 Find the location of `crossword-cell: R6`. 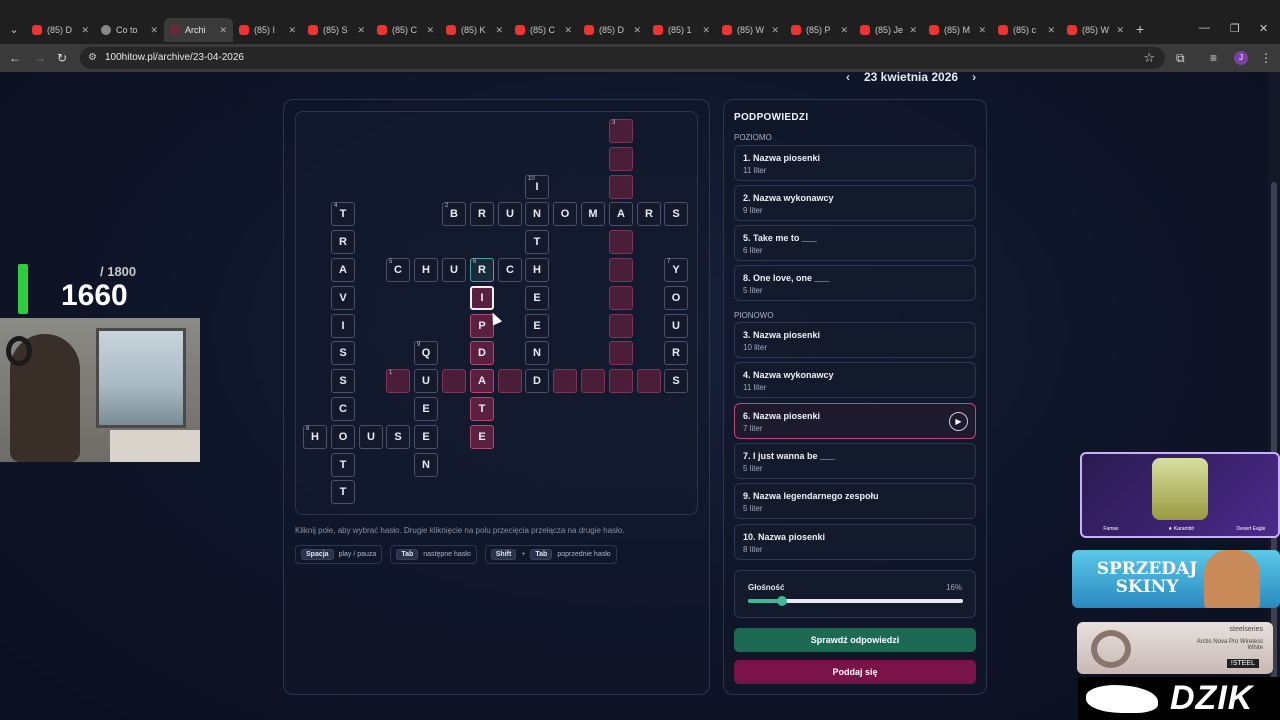

crossword-cell: R6 is located at coordinates (482, 270).